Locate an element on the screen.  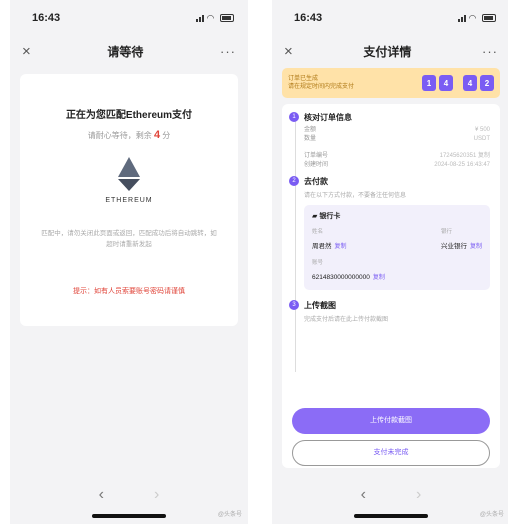
info-key: 创建时间 is located at coordinates (316, 165).